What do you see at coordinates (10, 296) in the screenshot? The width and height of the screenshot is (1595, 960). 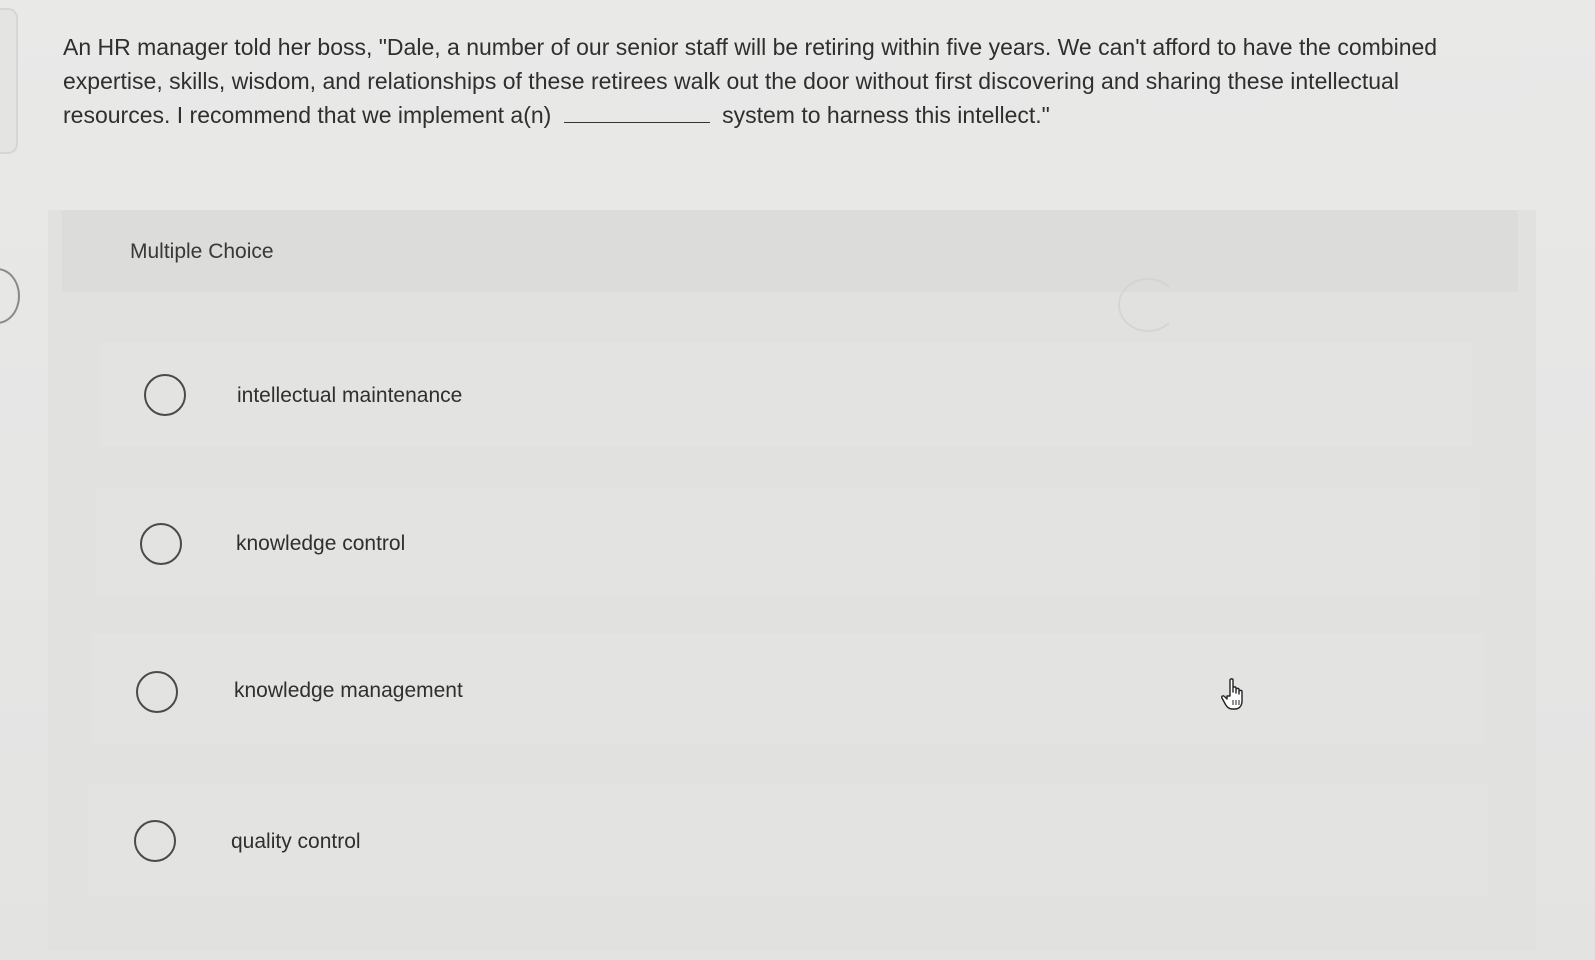 I see `side-nav-button` at bounding box center [10, 296].